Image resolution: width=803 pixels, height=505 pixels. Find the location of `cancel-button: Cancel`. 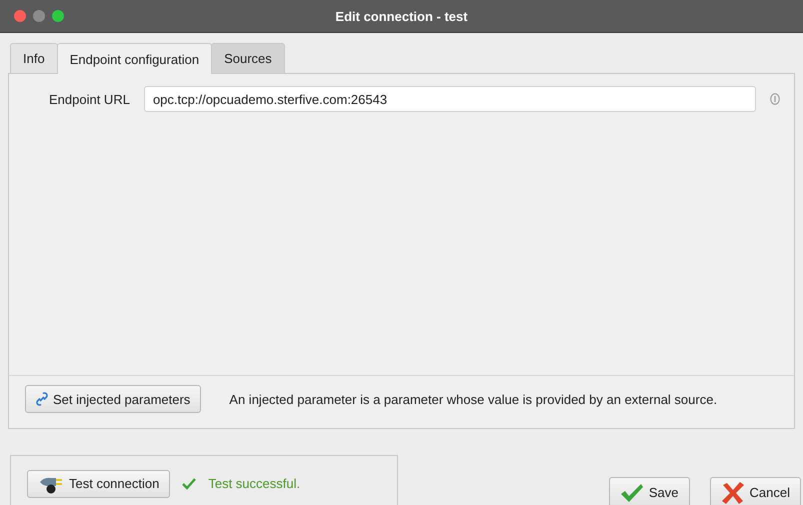

cancel-button: Cancel is located at coordinates (755, 491).